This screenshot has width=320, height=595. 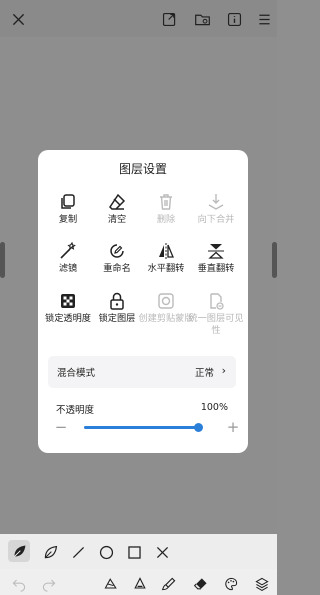 What do you see at coordinates (142, 372) in the screenshot?
I see `blend-mode-row: 混合模式 正常 ›` at bounding box center [142, 372].